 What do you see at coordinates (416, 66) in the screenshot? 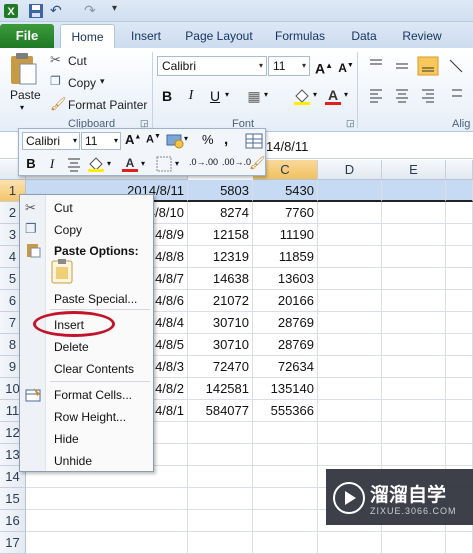
I see `vertical-align-icons` at bounding box center [416, 66].